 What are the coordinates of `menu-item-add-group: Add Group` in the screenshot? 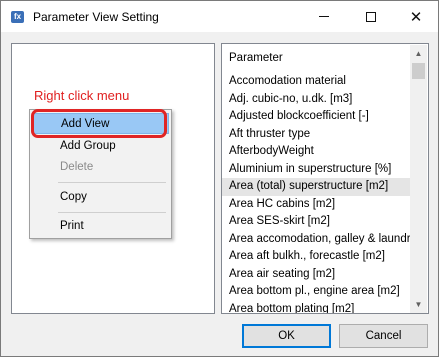 It's located at (101, 146).